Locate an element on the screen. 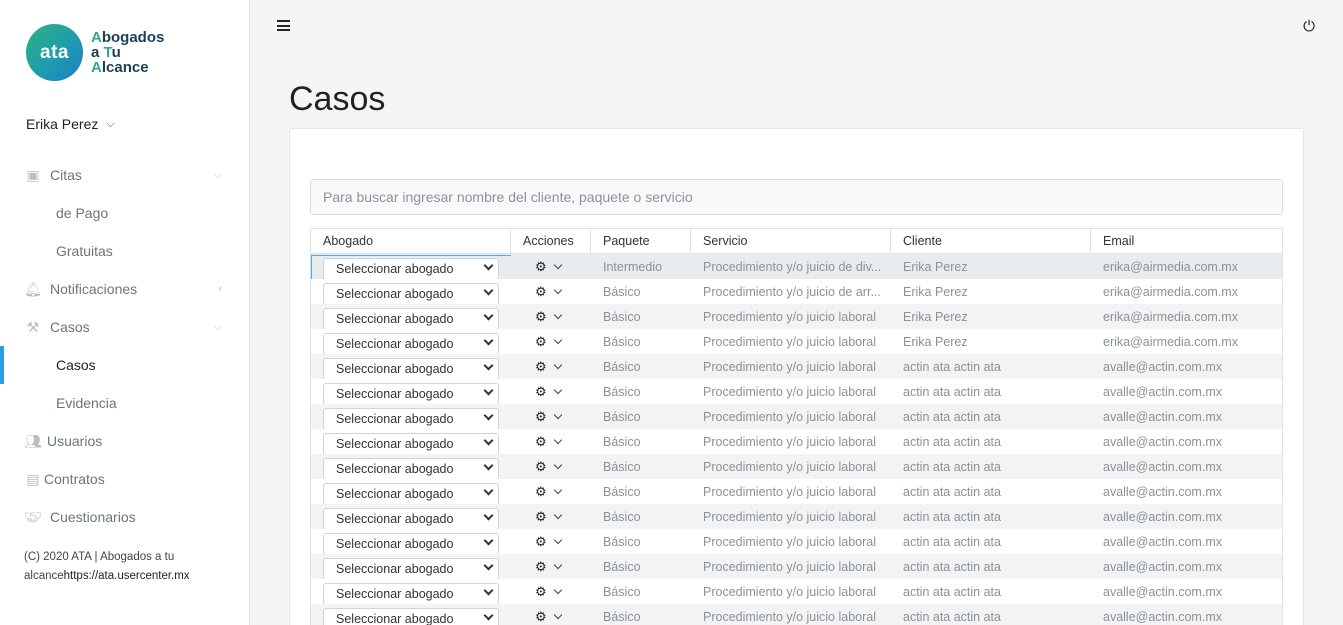 The height and width of the screenshot is (625, 1343). column-header-abogado: Abogado is located at coordinates (411, 241).